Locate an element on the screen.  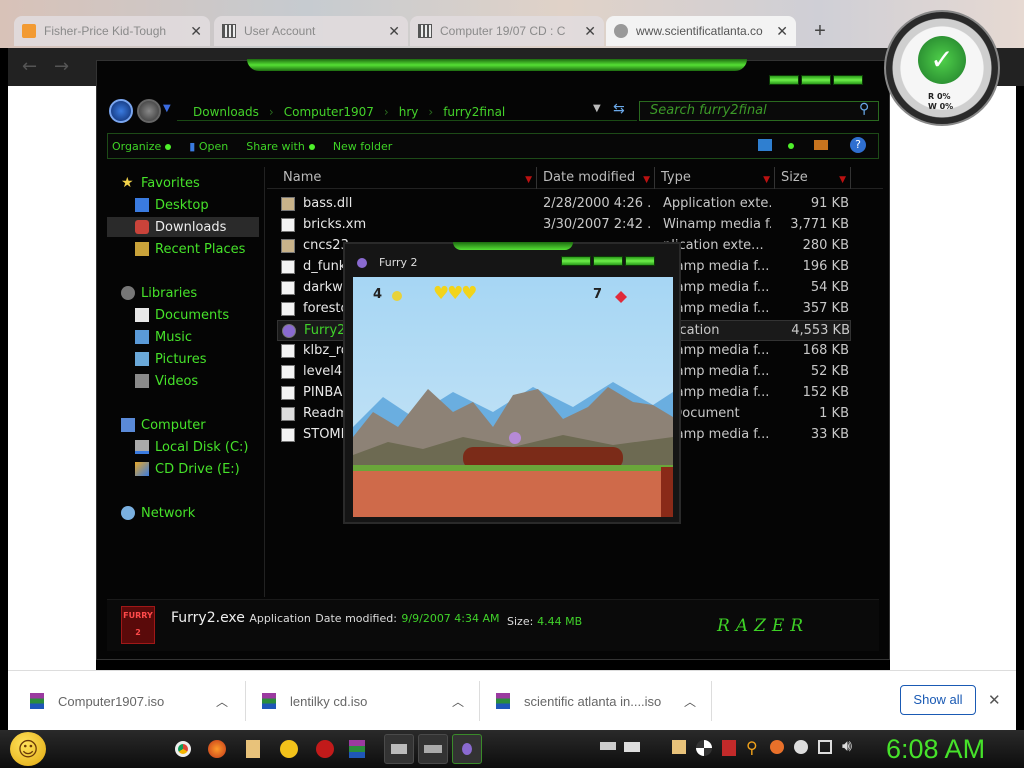
nav-local-disk: Local Disk (C:) is located at coordinates (211, 447).